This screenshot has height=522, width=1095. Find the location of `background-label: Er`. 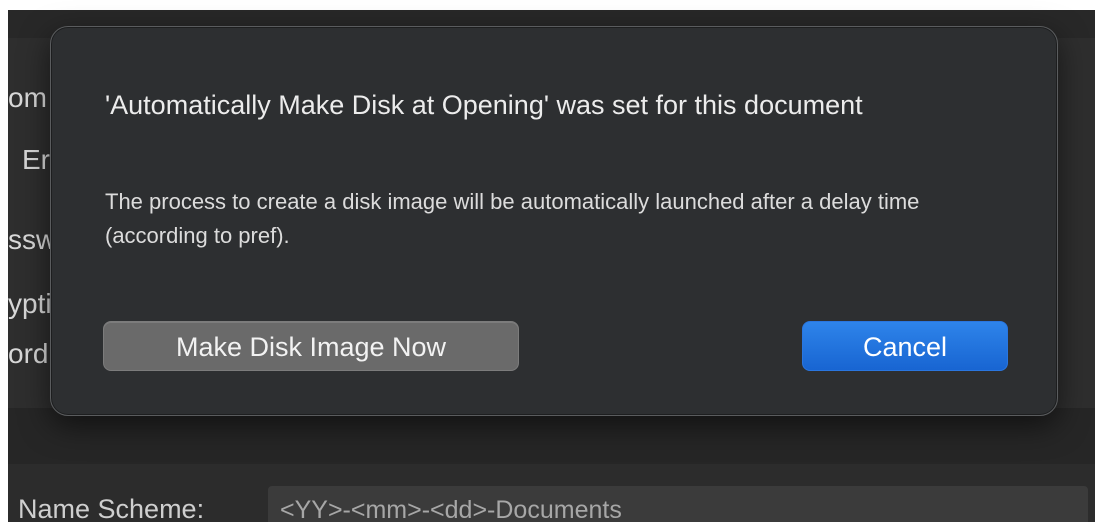

background-label: Er is located at coordinates (36, 159).